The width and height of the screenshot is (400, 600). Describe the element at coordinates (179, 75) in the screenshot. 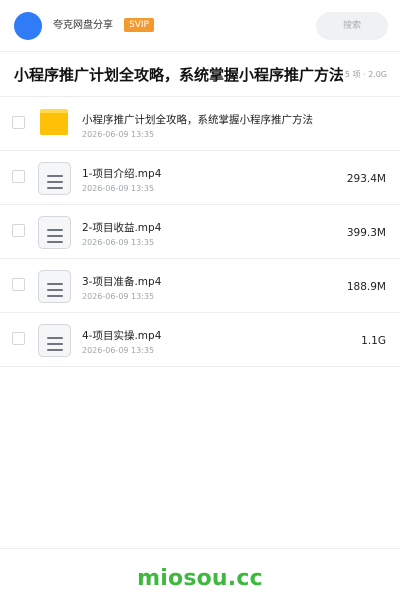

I see `page-title: 小程序推广计划全攻略，系统掌握小程序推广方法` at that location.